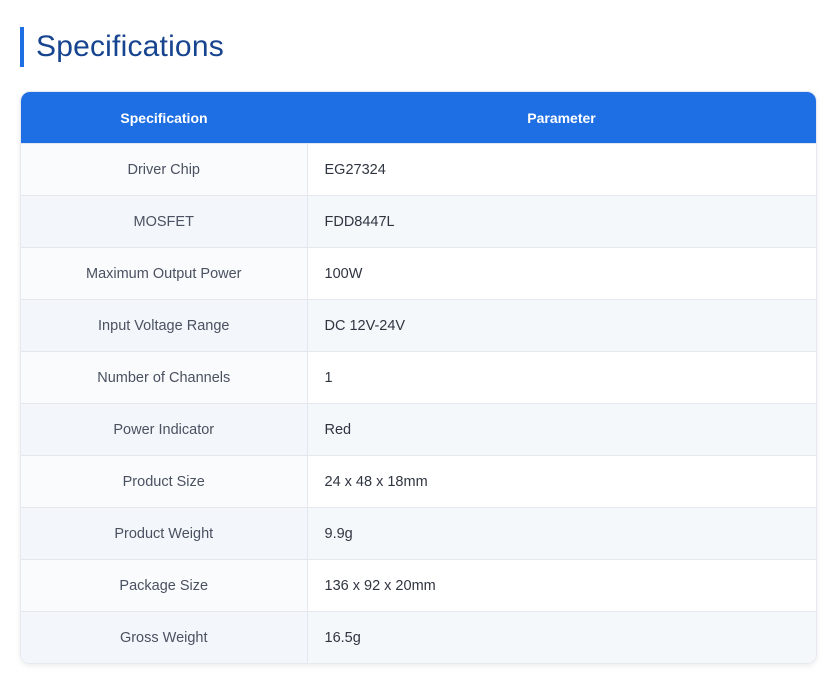 This screenshot has width=824, height=683. I want to click on spec-name-cell: Driver Chip, so click(164, 169).